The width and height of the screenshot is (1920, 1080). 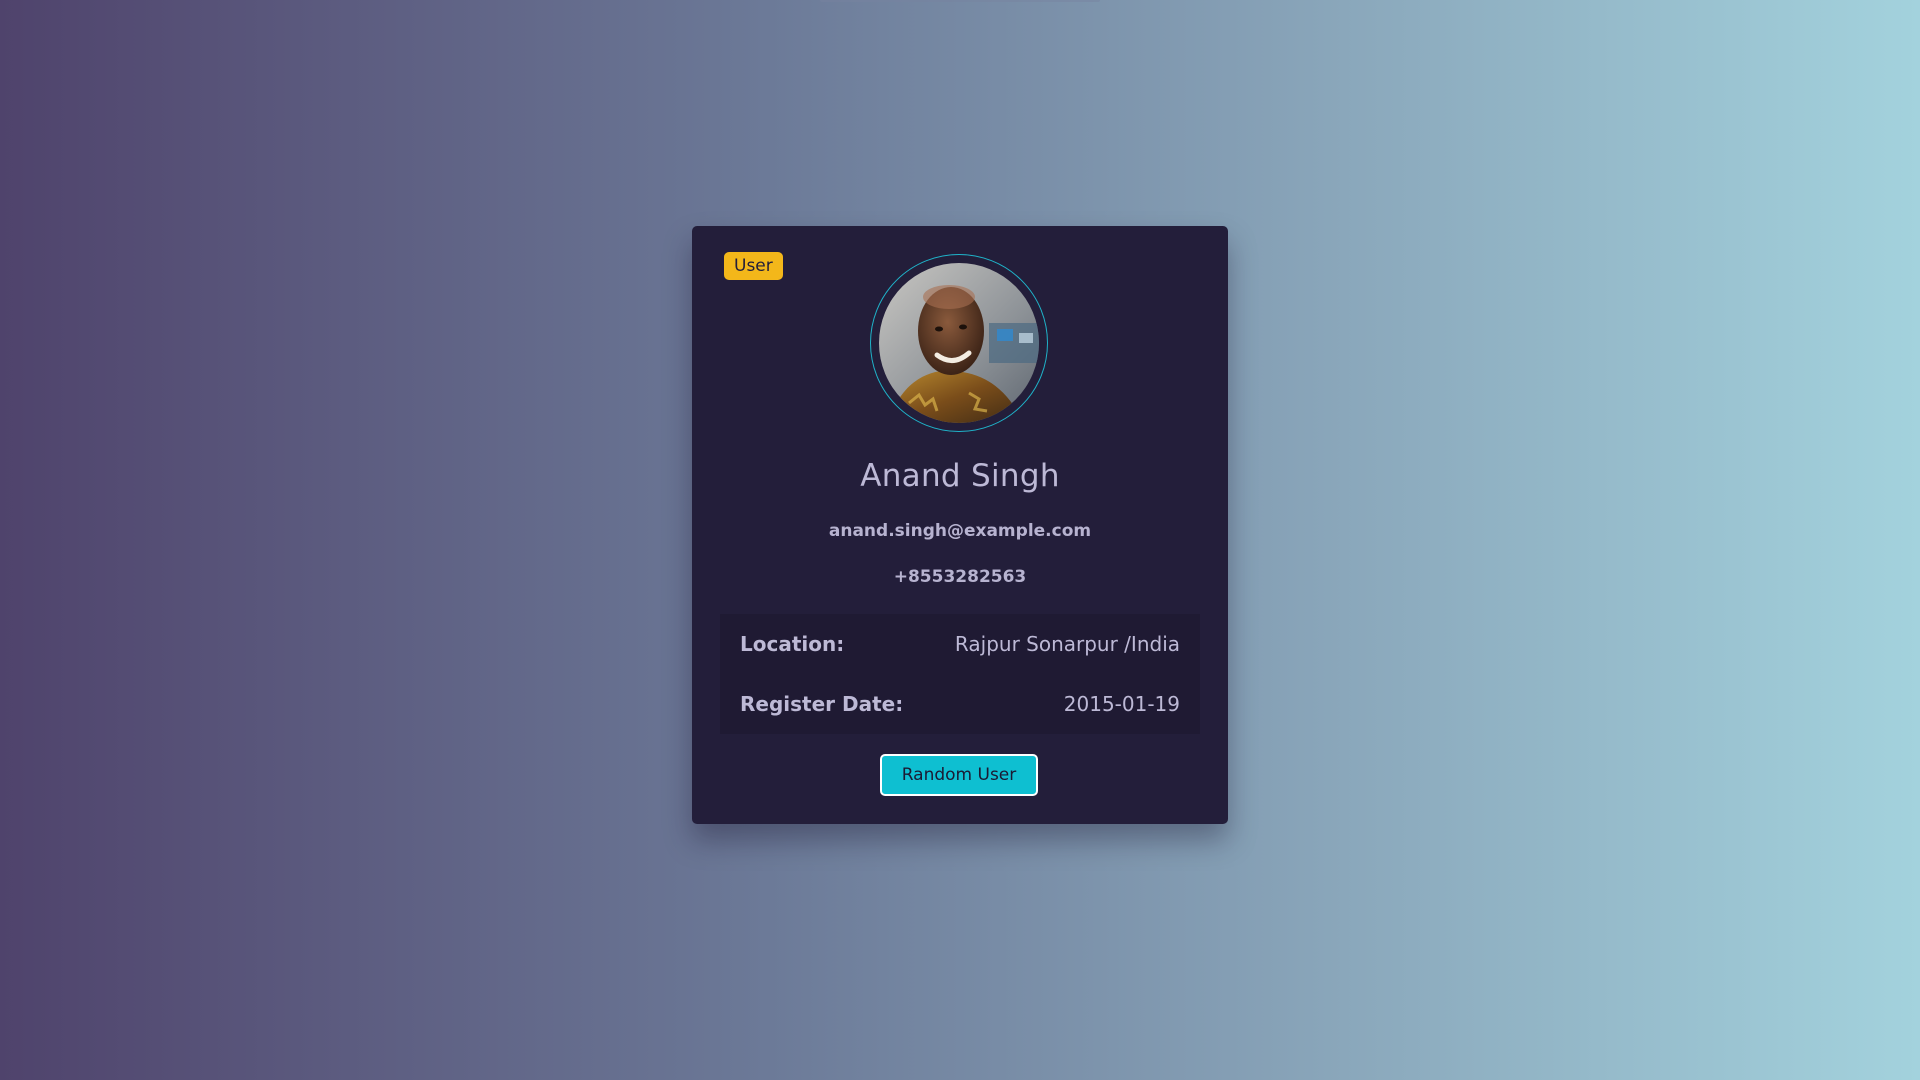 What do you see at coordinates (1067, 644) in the screenshot?
I see `location-value: Rajpur Sonarpur /India` at bounding box center [1067, 644].